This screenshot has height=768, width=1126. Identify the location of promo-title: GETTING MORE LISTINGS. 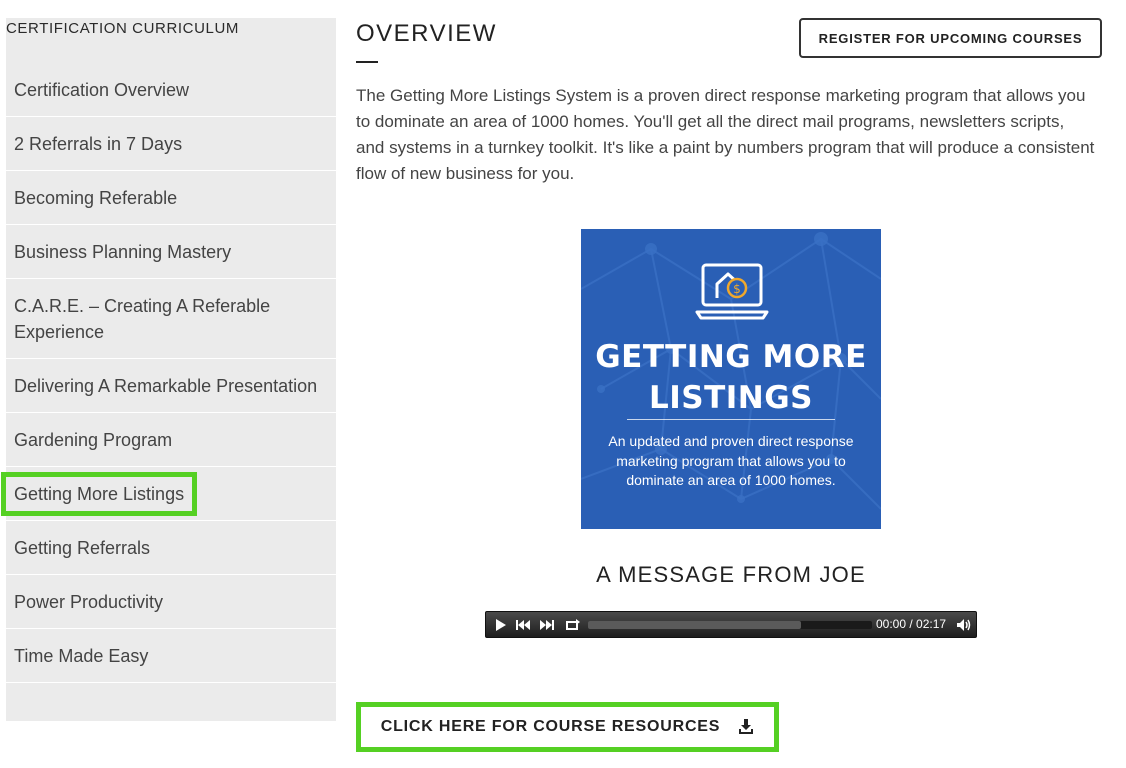
(731, 378).